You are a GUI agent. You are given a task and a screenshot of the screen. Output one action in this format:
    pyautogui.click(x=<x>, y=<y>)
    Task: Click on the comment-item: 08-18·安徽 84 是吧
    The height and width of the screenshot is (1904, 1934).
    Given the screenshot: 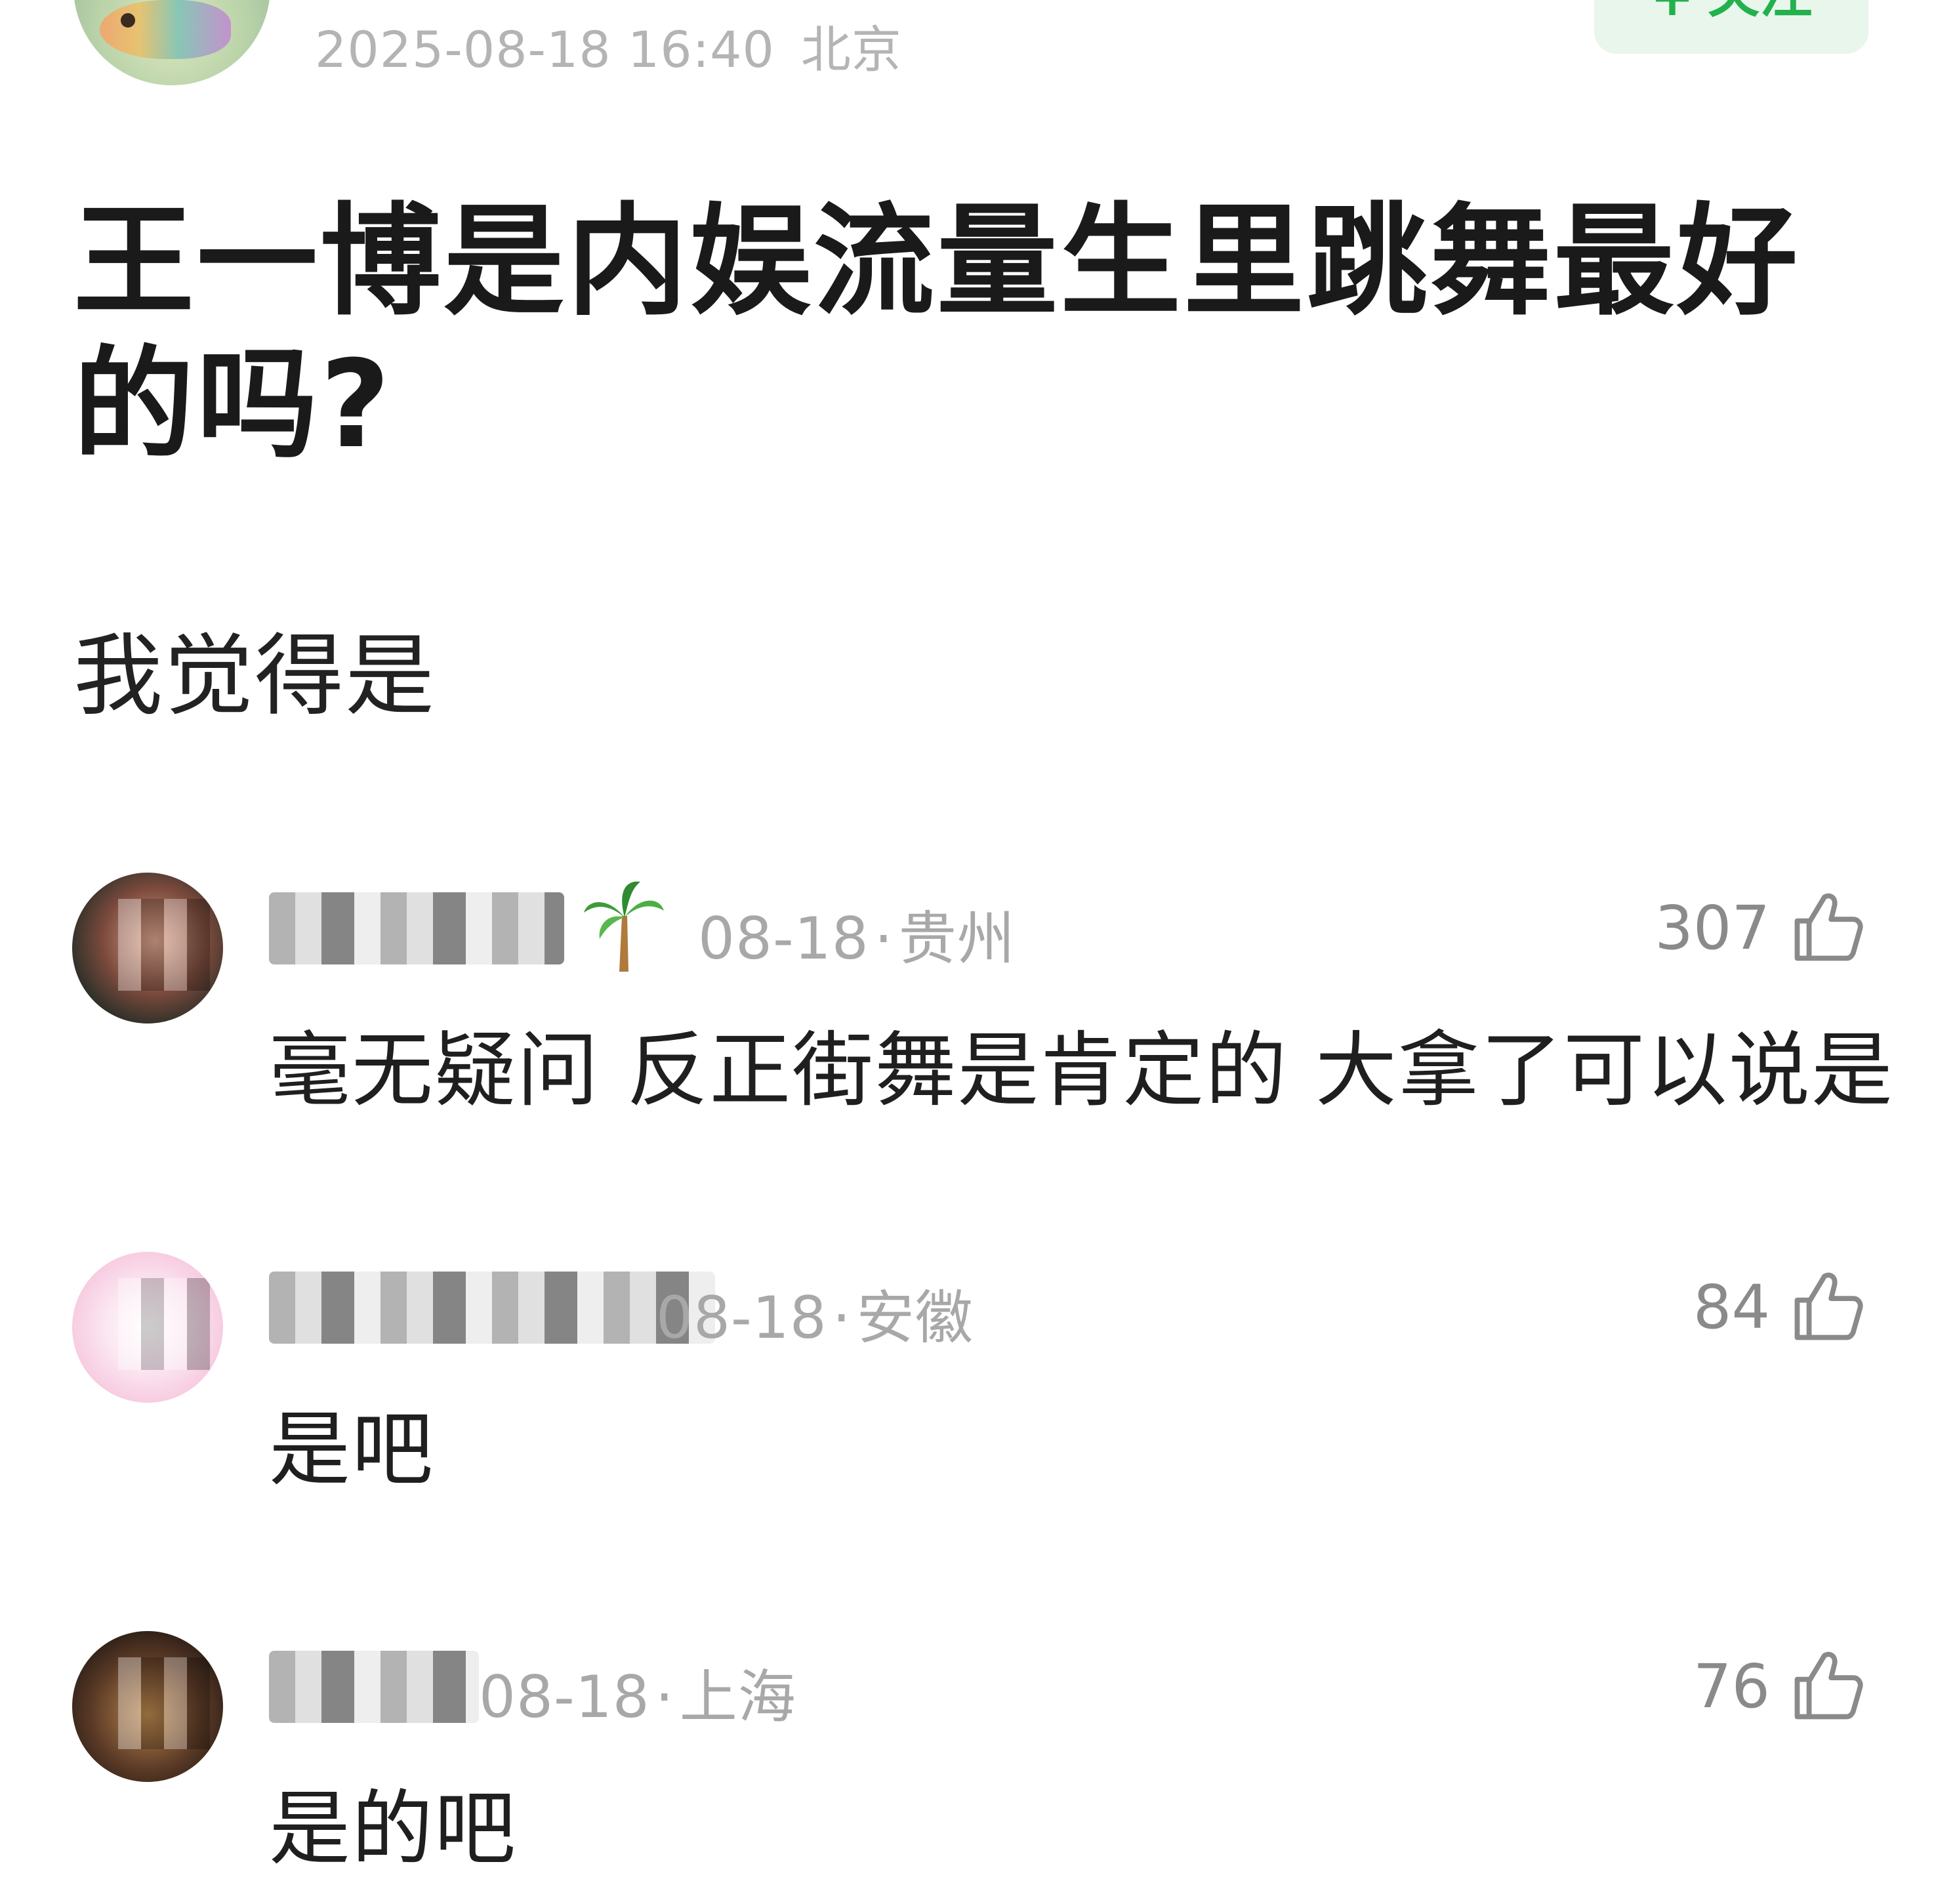 What is the action you would take?
    pyautogui.click(x=967, y=1383)
    